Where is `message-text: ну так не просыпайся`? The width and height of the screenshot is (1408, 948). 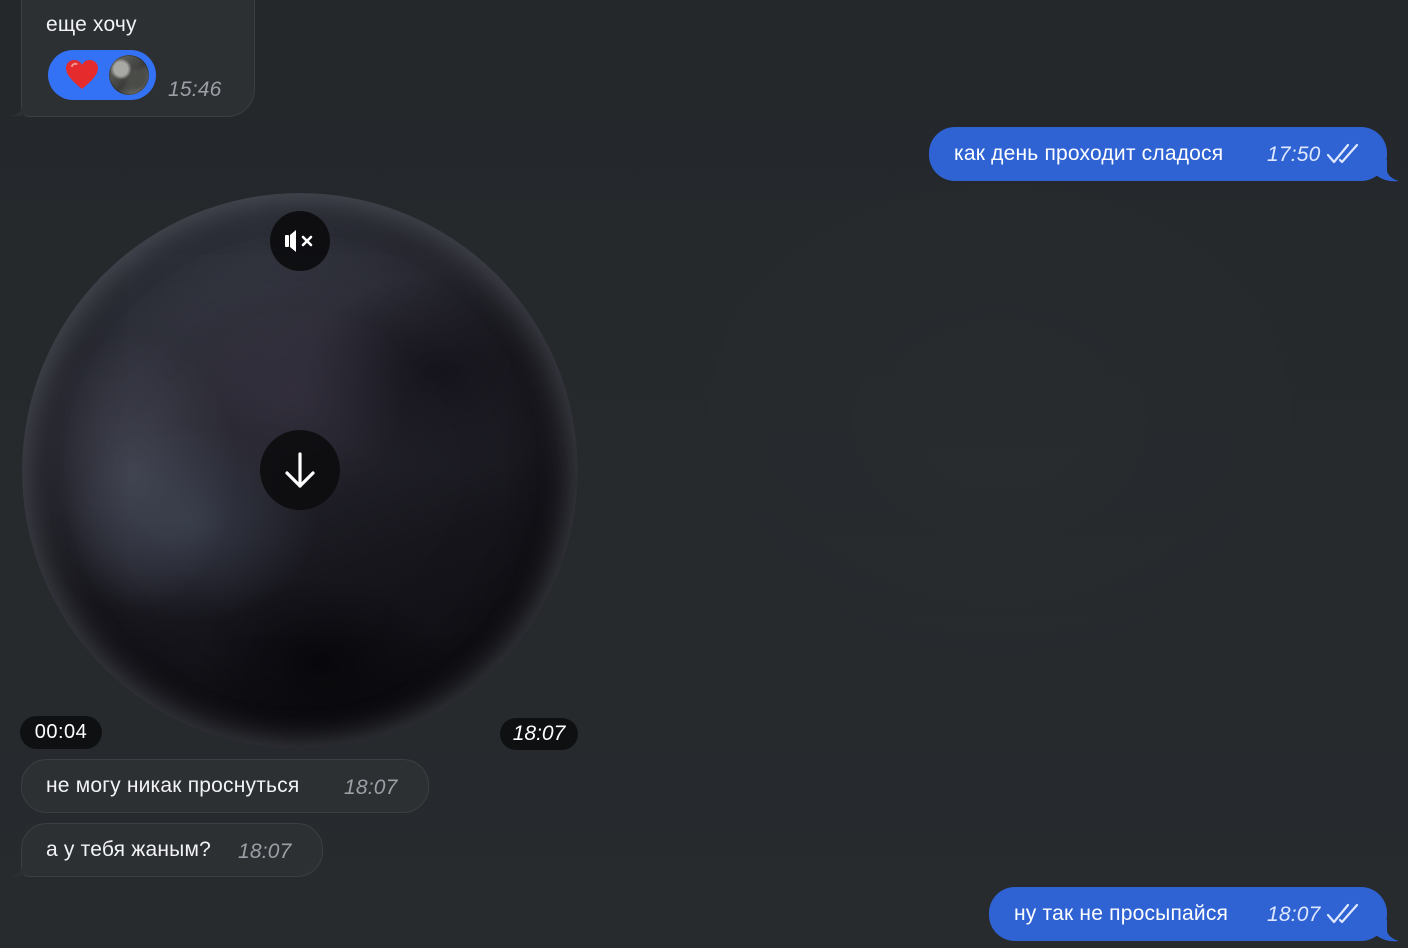 message-text: ну так не просыпайся is located at coordinates (1121, 913).